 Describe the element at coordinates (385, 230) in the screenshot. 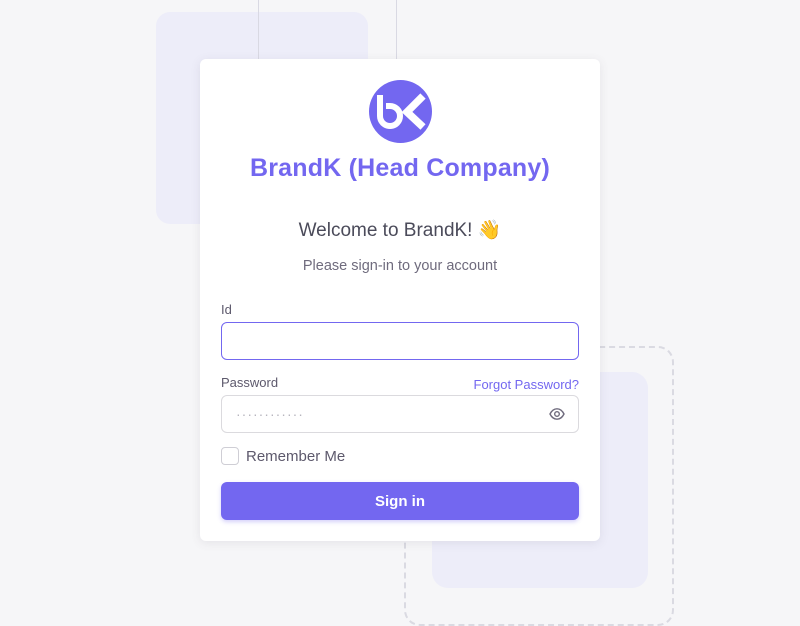

I see `welcome-text: Welcome to BrandK!` at that location.